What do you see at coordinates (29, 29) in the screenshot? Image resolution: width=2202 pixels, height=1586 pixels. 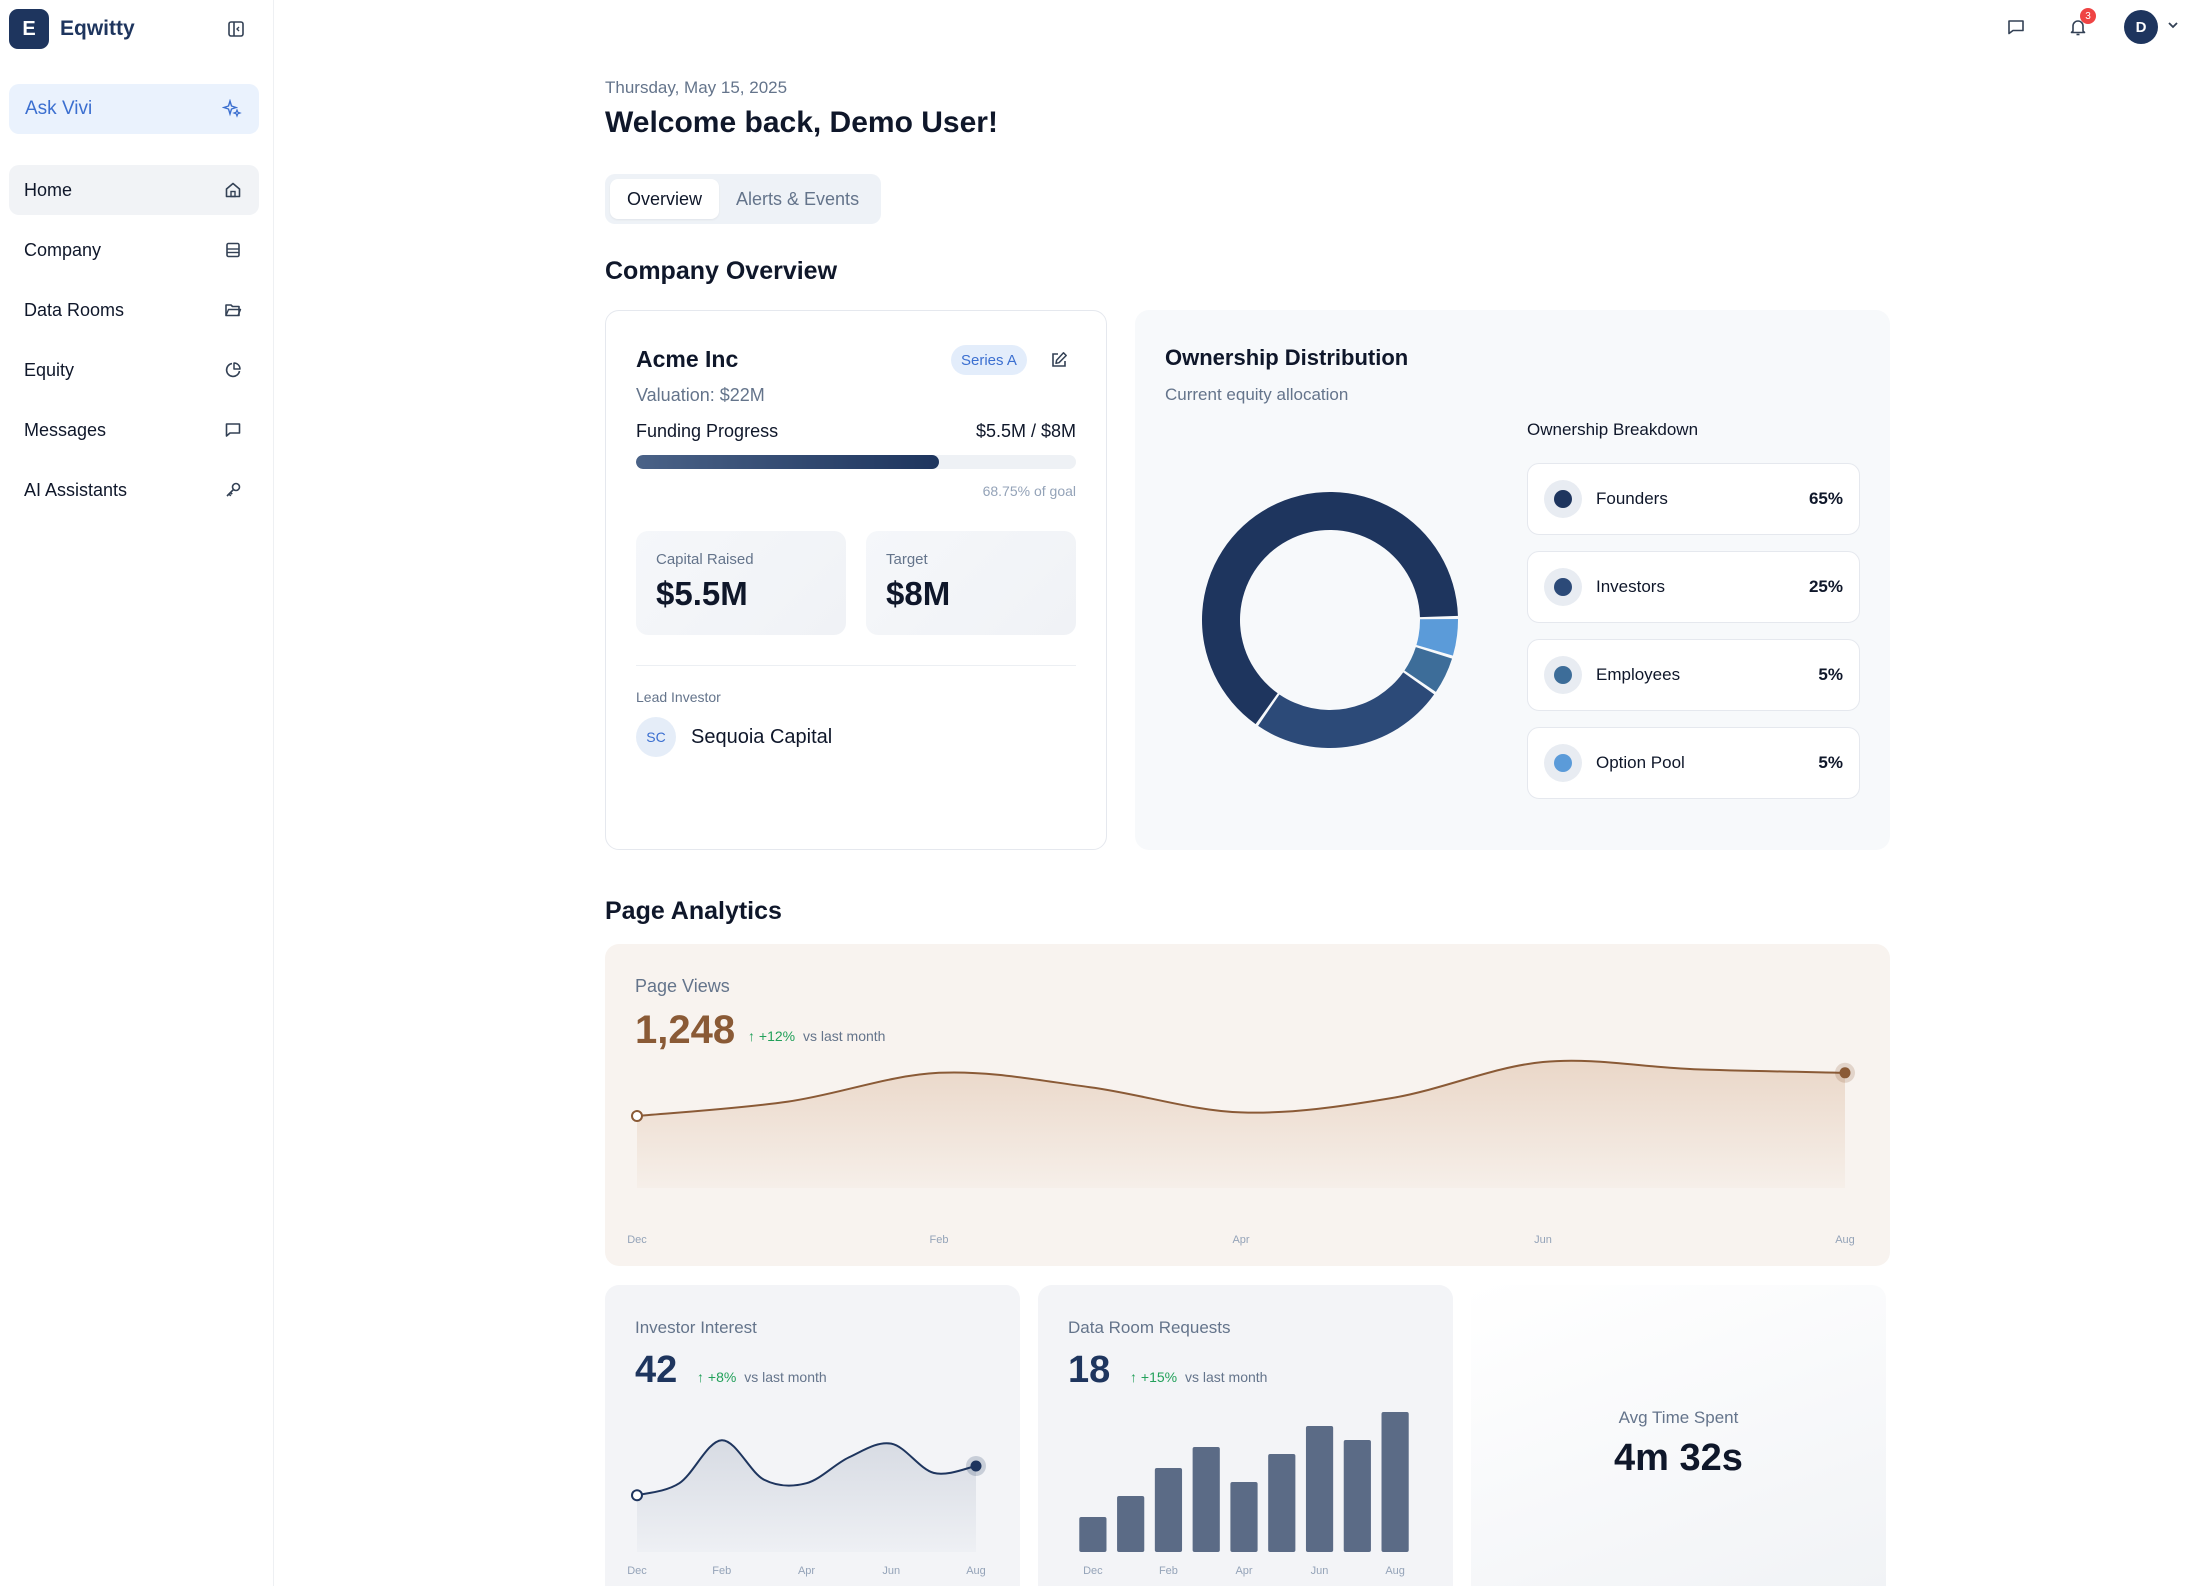 I see `brand-logo: E` at bounding box center [29, 29].